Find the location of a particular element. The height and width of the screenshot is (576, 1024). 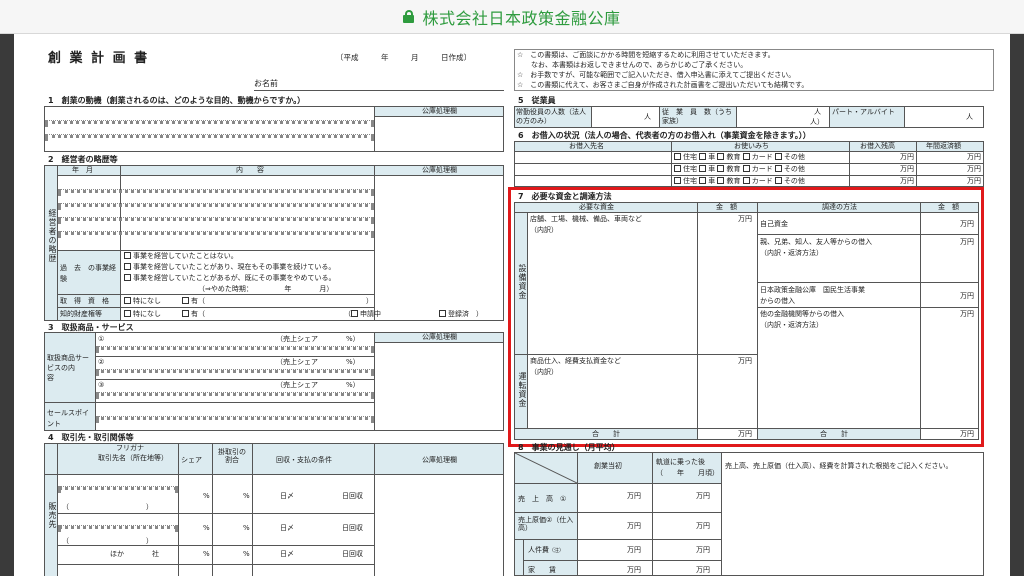

use-header: お使いみち is located at coordinates (751, 146).